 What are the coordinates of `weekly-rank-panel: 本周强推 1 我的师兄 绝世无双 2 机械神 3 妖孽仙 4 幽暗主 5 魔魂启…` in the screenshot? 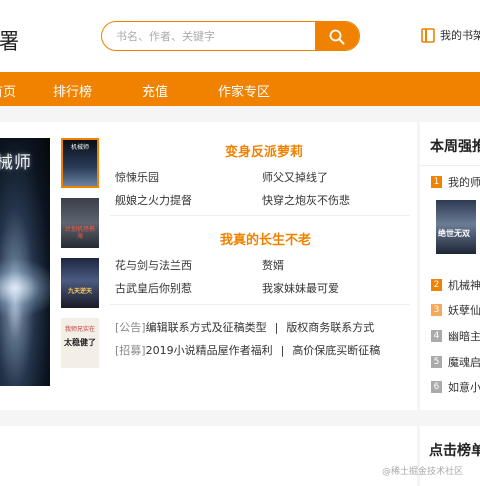 It's located at (450, 266).